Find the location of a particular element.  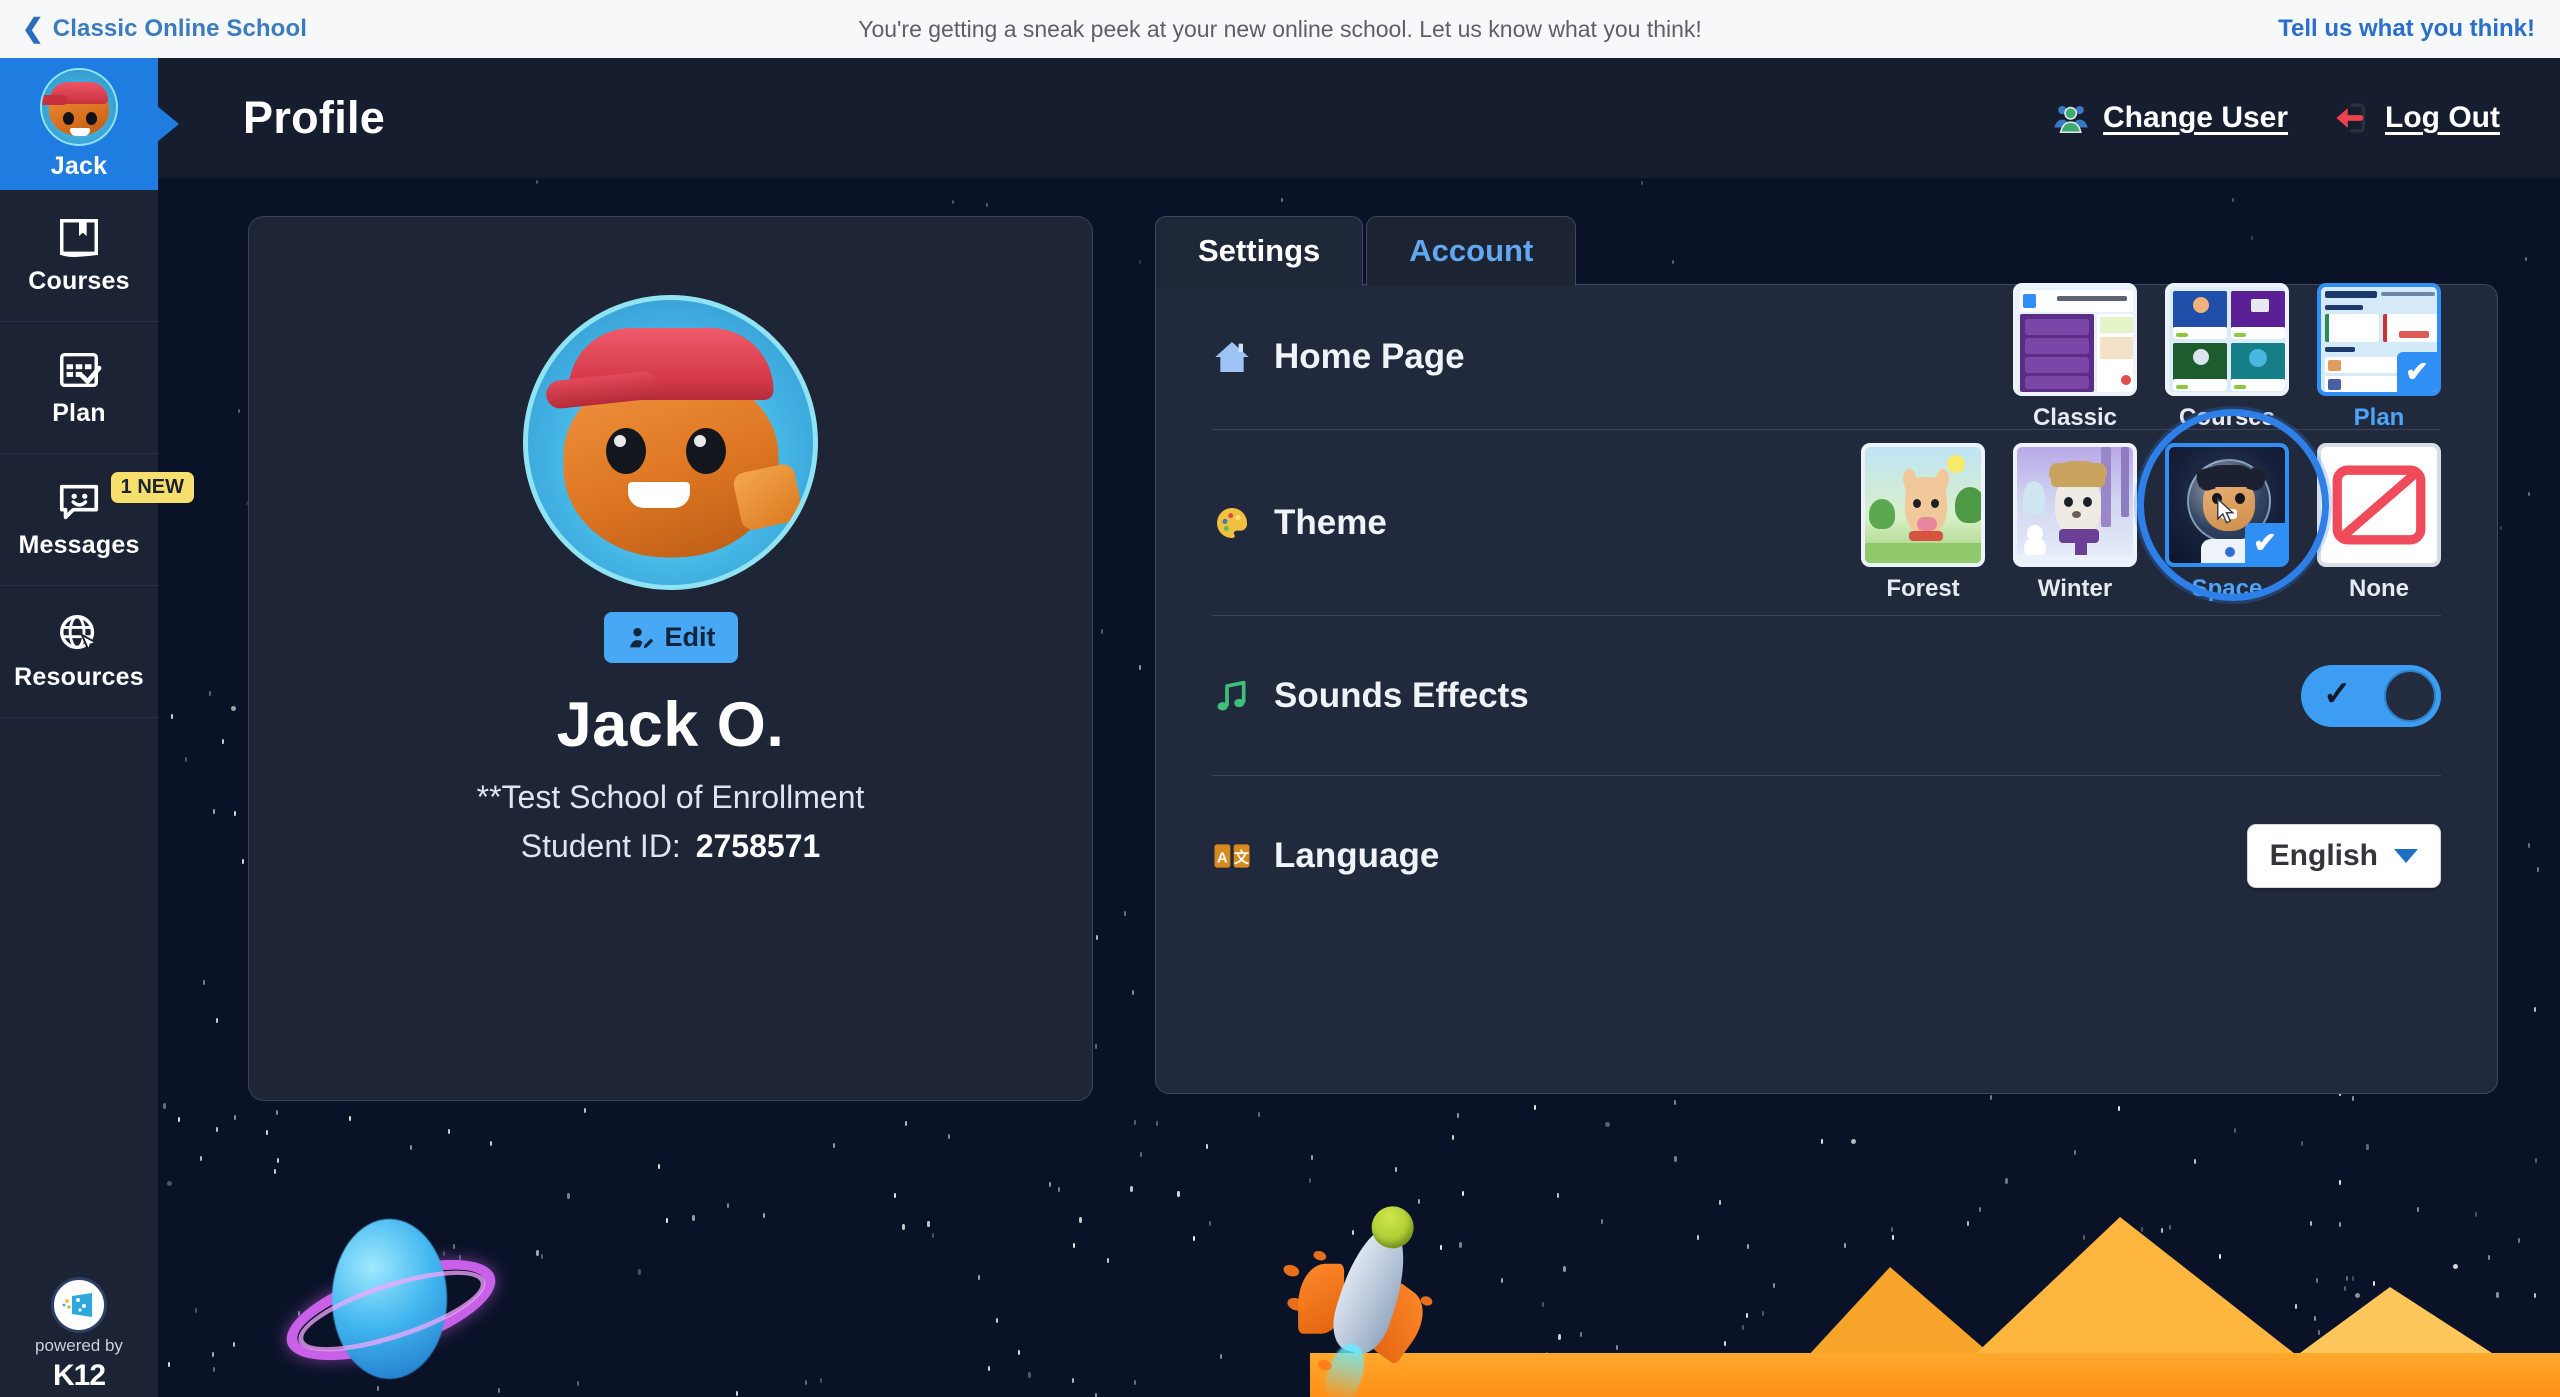

users-icon is located at coordinates (2071, 119).